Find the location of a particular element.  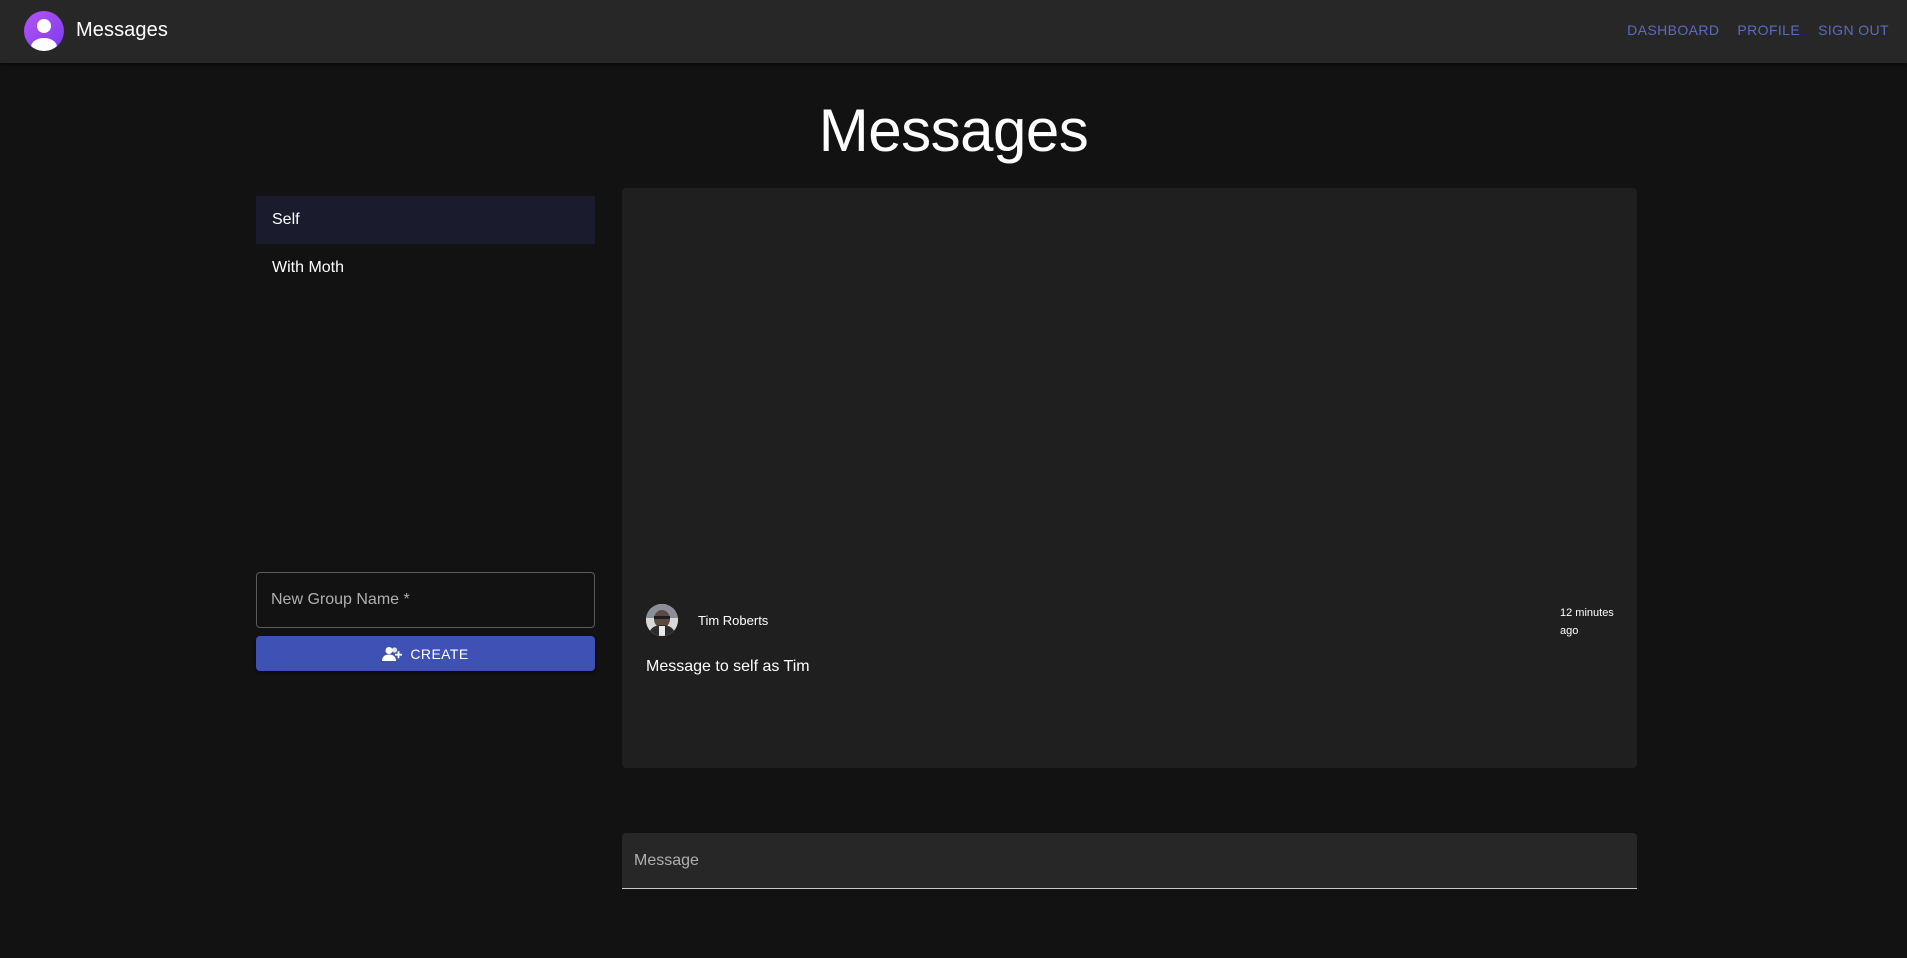

nav-sign-out-link: SIGN OUT is located at coordinates (1853, 30).